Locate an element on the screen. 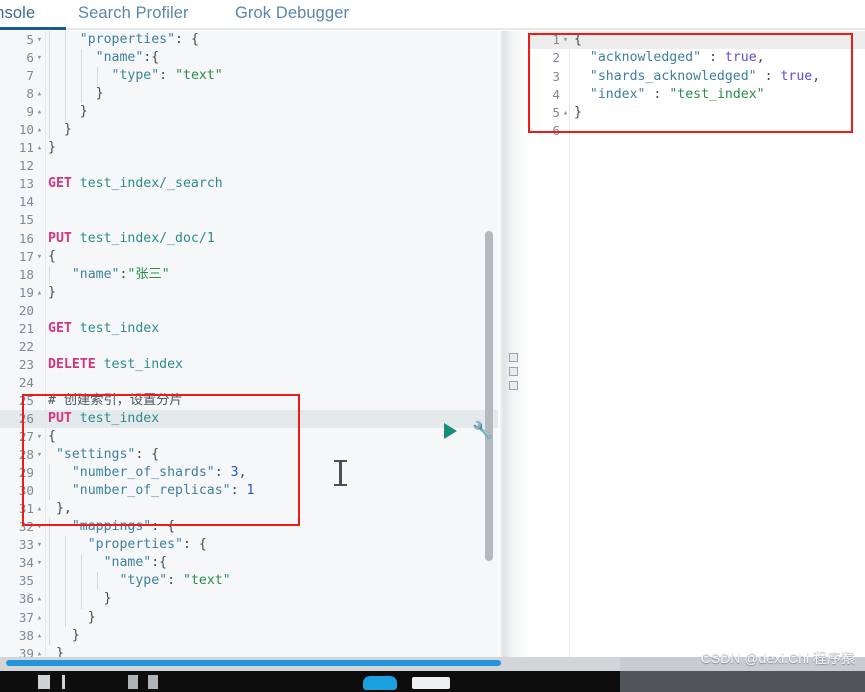  editor-line: 37 ▴ } is located at coordinates (249, 617).